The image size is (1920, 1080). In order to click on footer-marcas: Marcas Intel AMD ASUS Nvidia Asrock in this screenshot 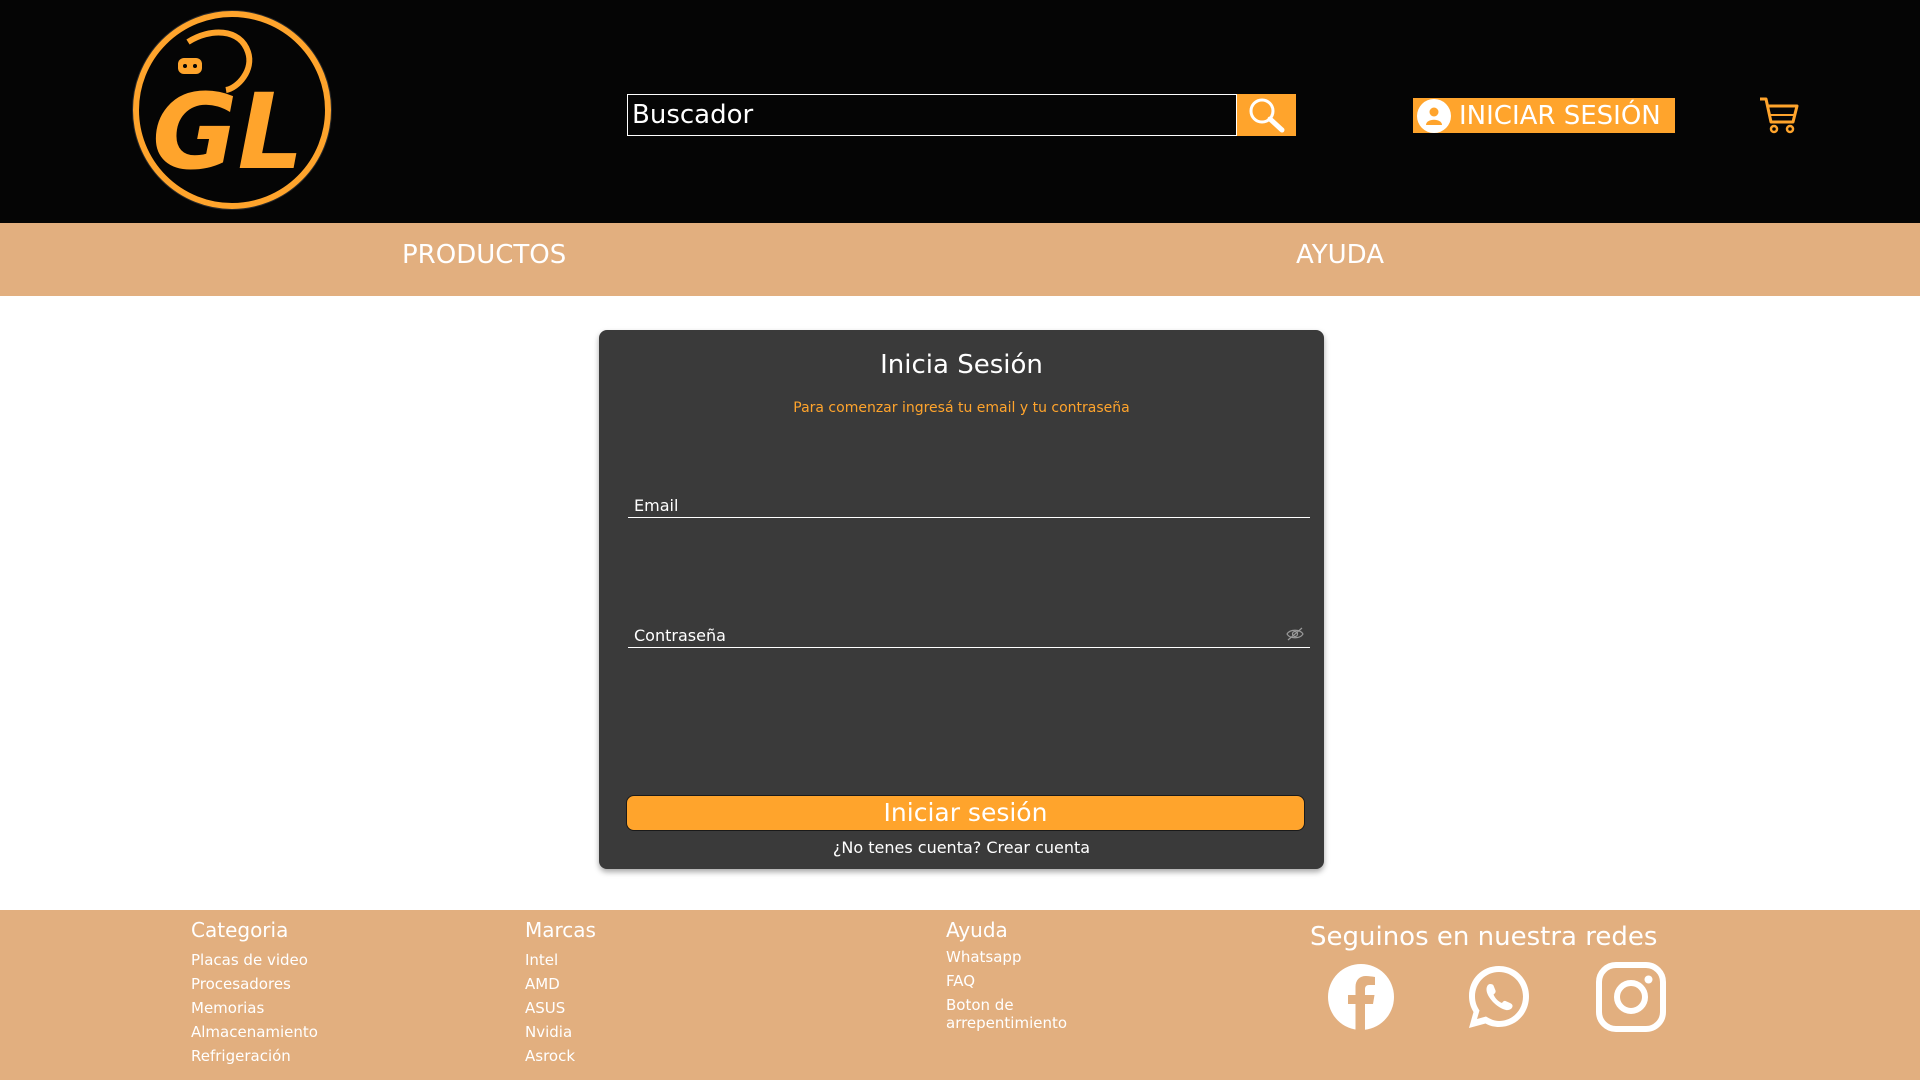, I will do `click(560, 993)`.